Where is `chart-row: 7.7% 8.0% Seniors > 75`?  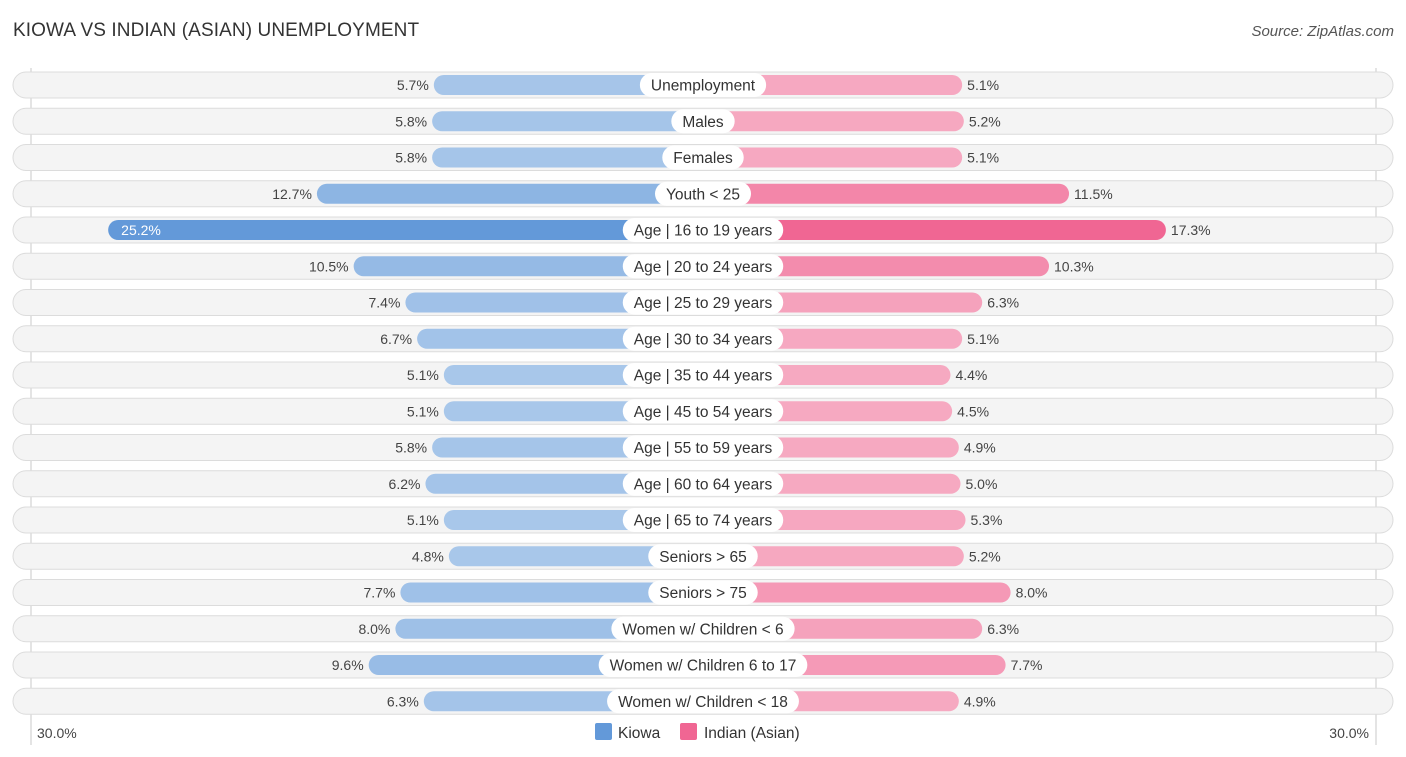
chart-row: 7.7% 8.0% Seniors > 75 is located at coordinates (703, 592).